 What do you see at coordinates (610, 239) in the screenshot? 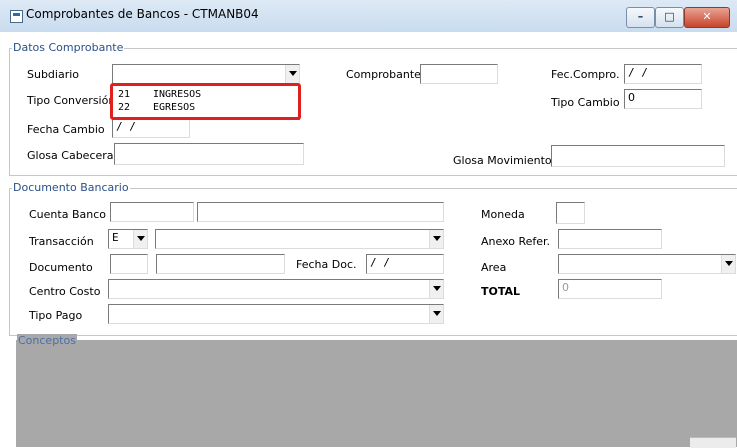
I see `anexo-refer-field` at bounding box center [610, 239].